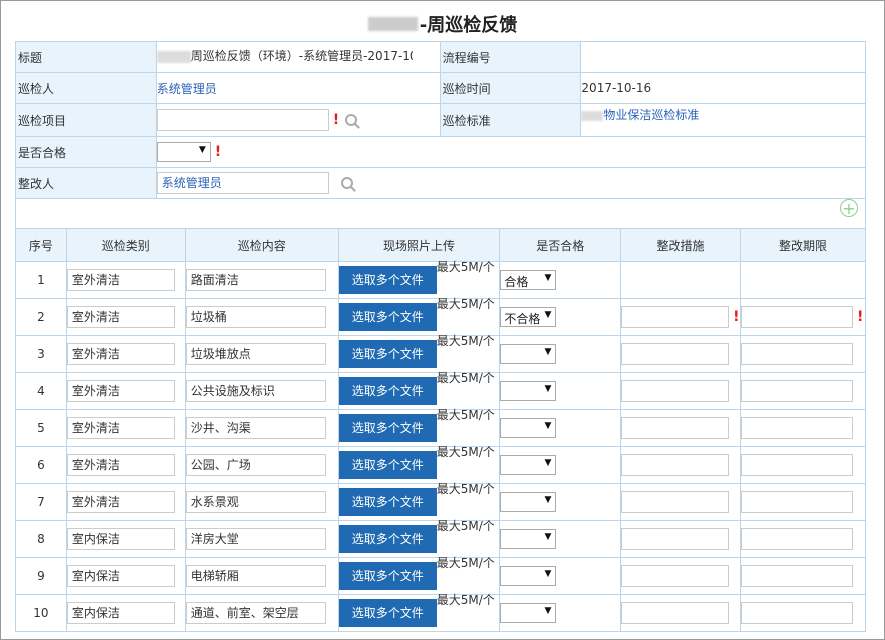  Describe the element at coordinates (41, 354) in the screenshot. I see `row-number: 3` at that location.